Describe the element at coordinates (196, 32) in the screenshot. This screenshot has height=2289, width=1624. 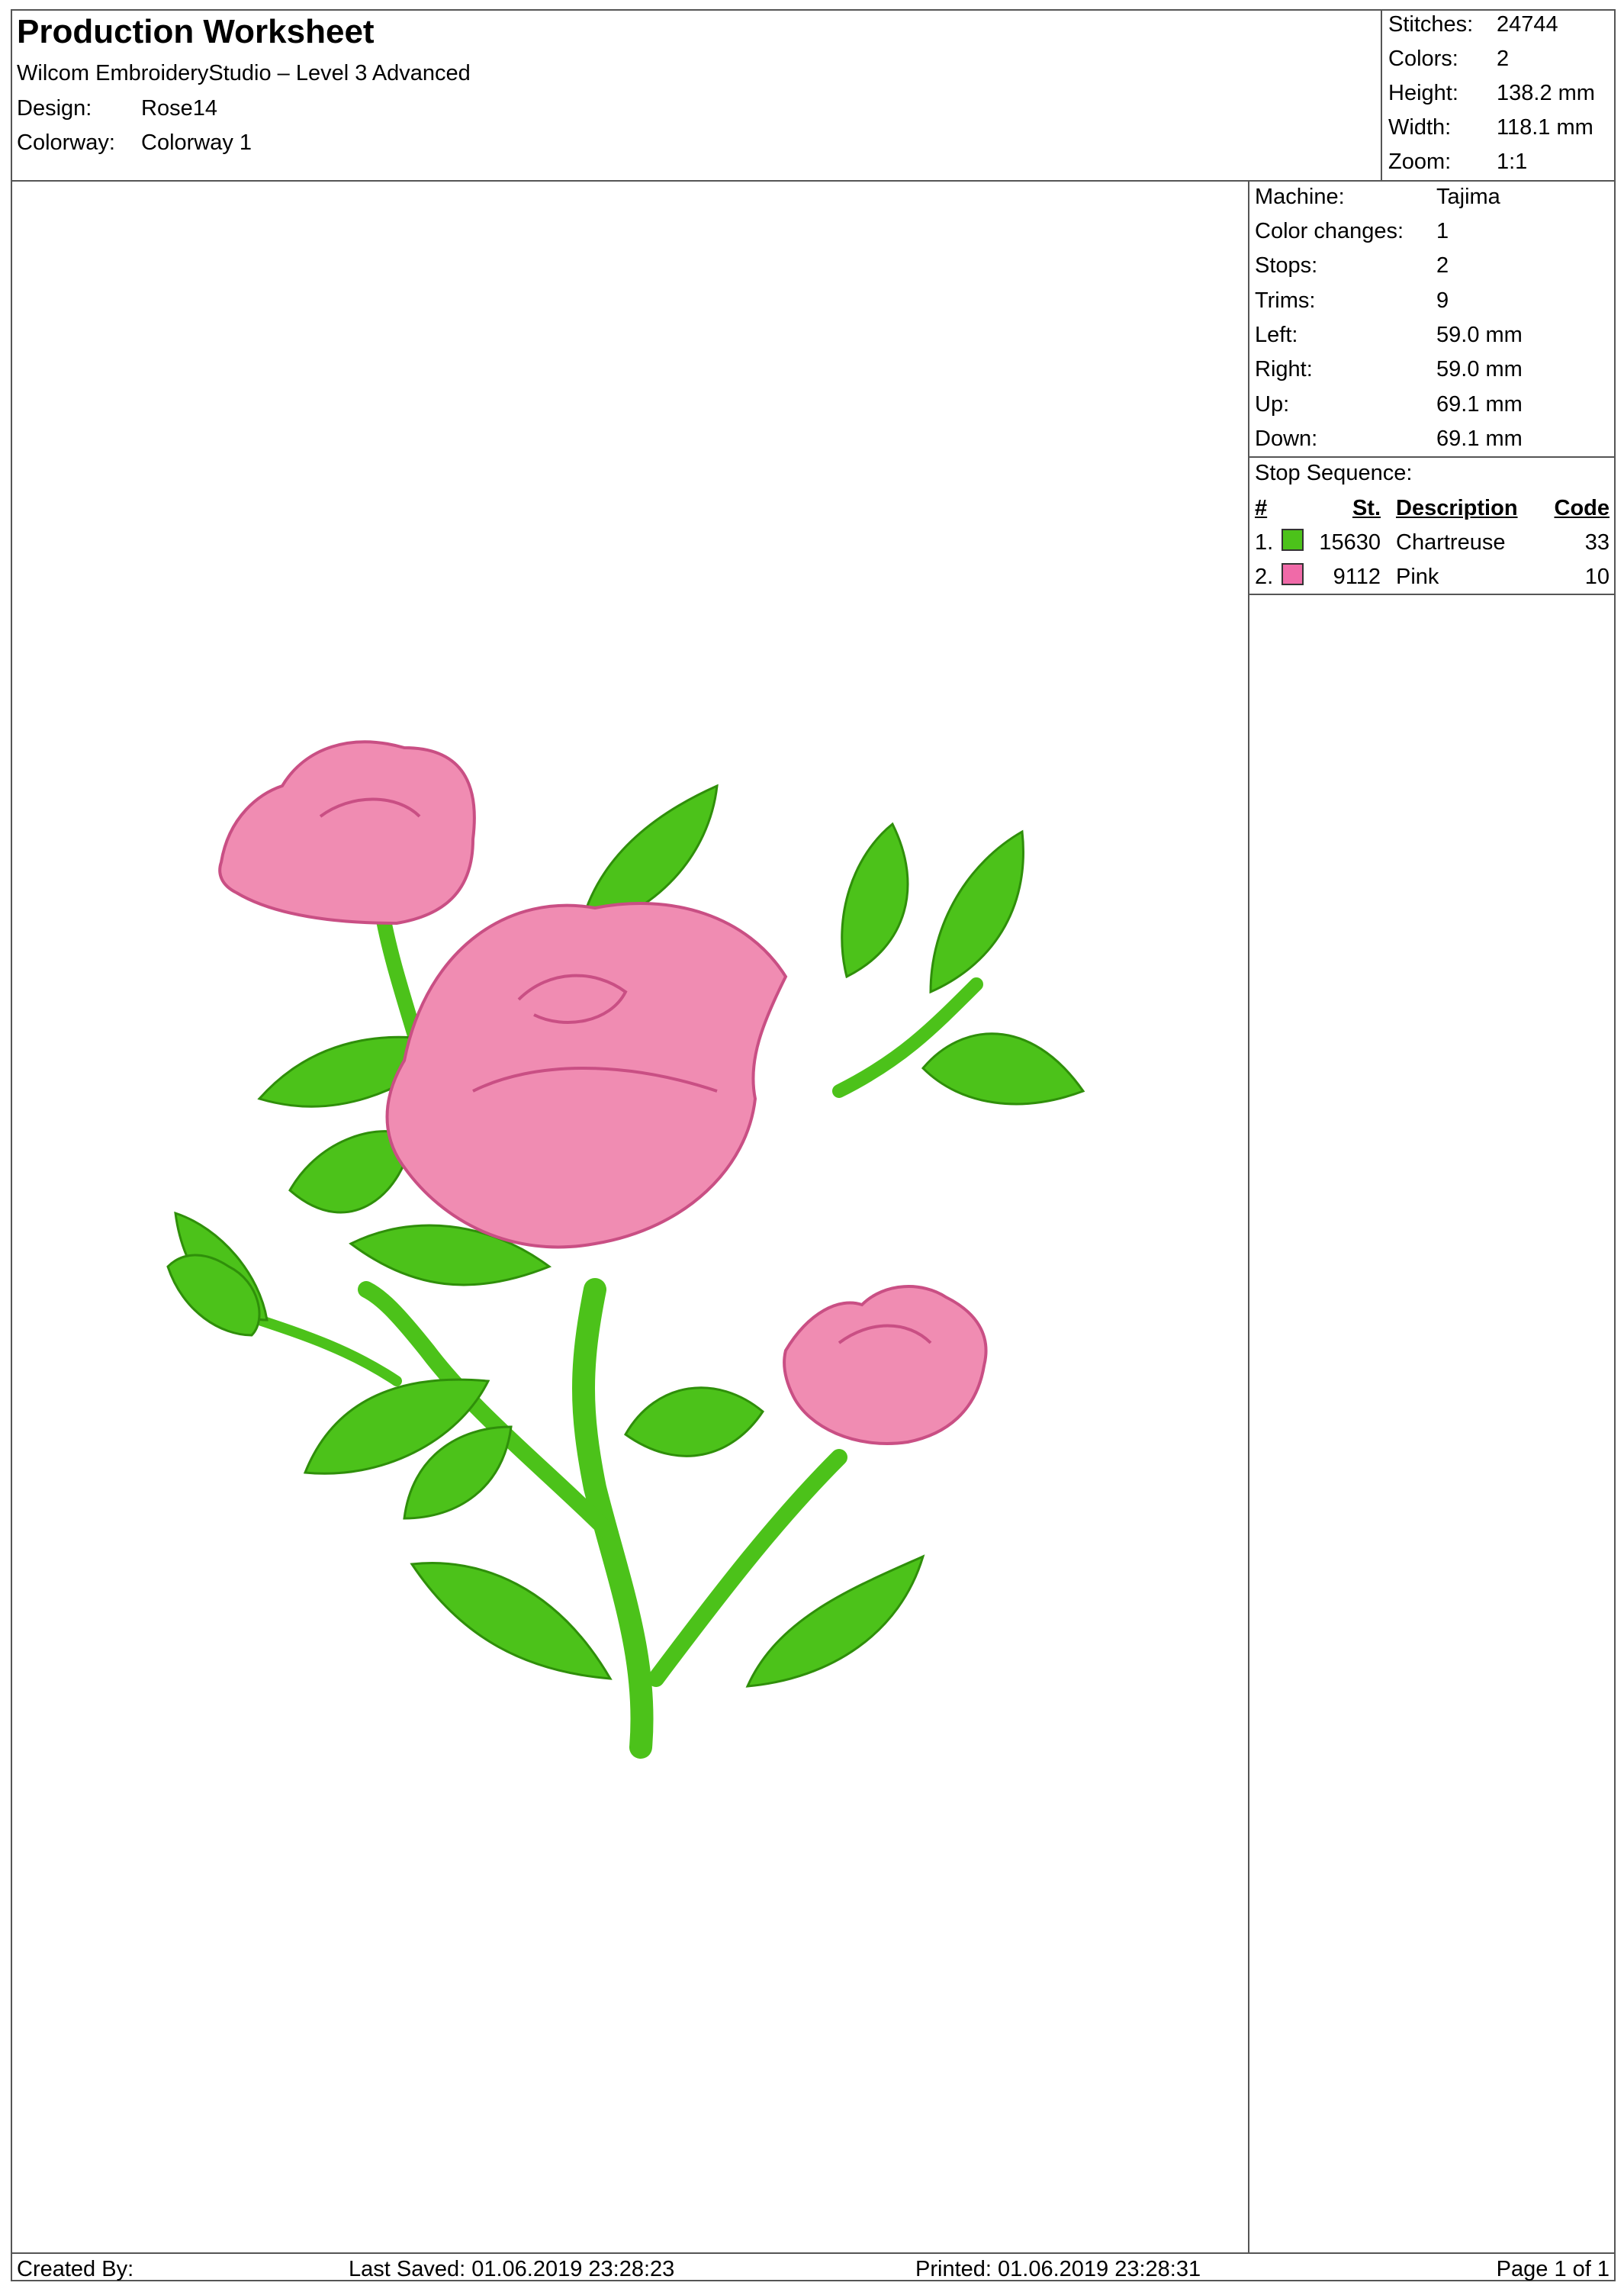
I see `page-title: Production Worksheet` at that location.